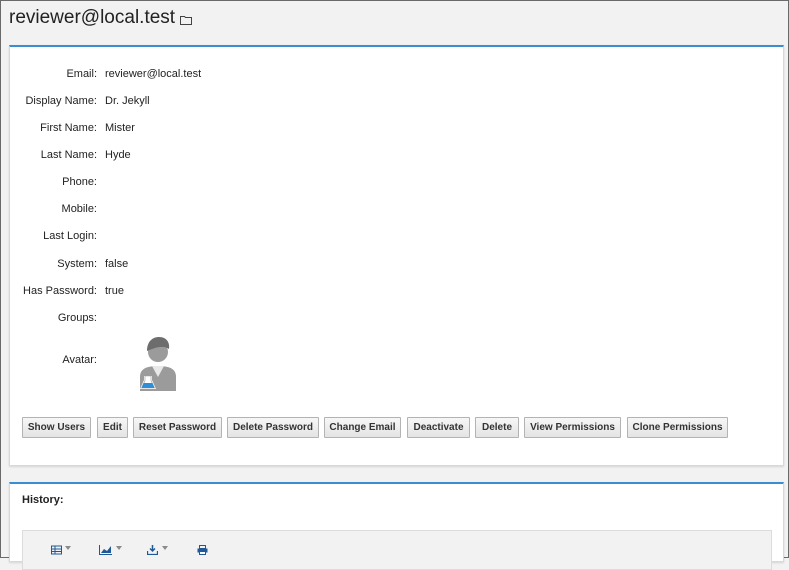 This screenshot has width=789, height=570. Describe the element at coordinates (260, 362) in the screenshot. I see `detail-row-avatar: Avatar:` at that location.